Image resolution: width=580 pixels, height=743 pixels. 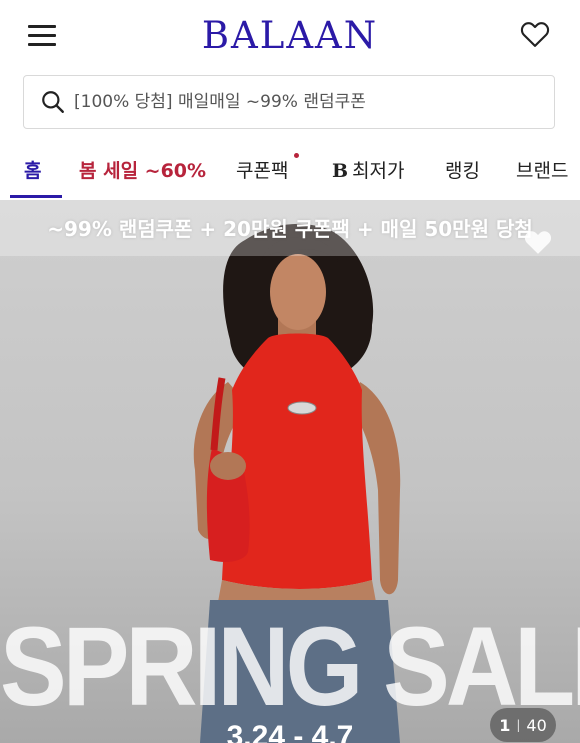 I want to click on wishlist-heart-icon, so click(x=538, y=242).